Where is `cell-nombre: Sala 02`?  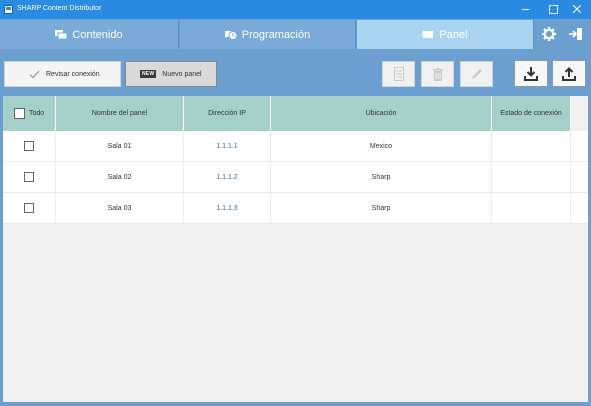 cell-nombre: Sala 02 is located at coordinates (120, 177).